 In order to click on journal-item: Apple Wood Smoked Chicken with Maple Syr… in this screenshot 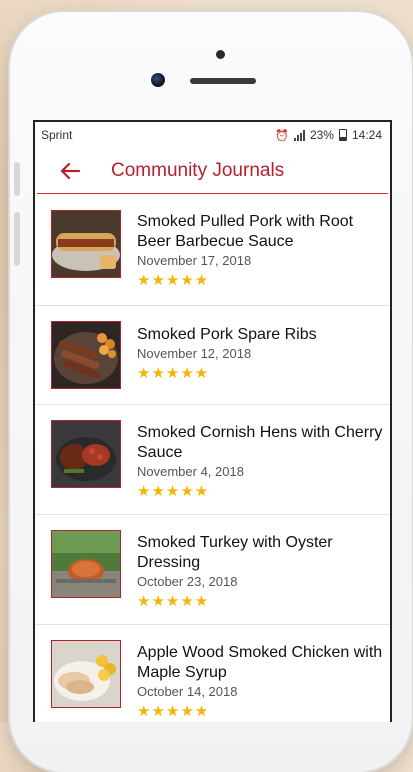, I will do `click(212, 673)`.